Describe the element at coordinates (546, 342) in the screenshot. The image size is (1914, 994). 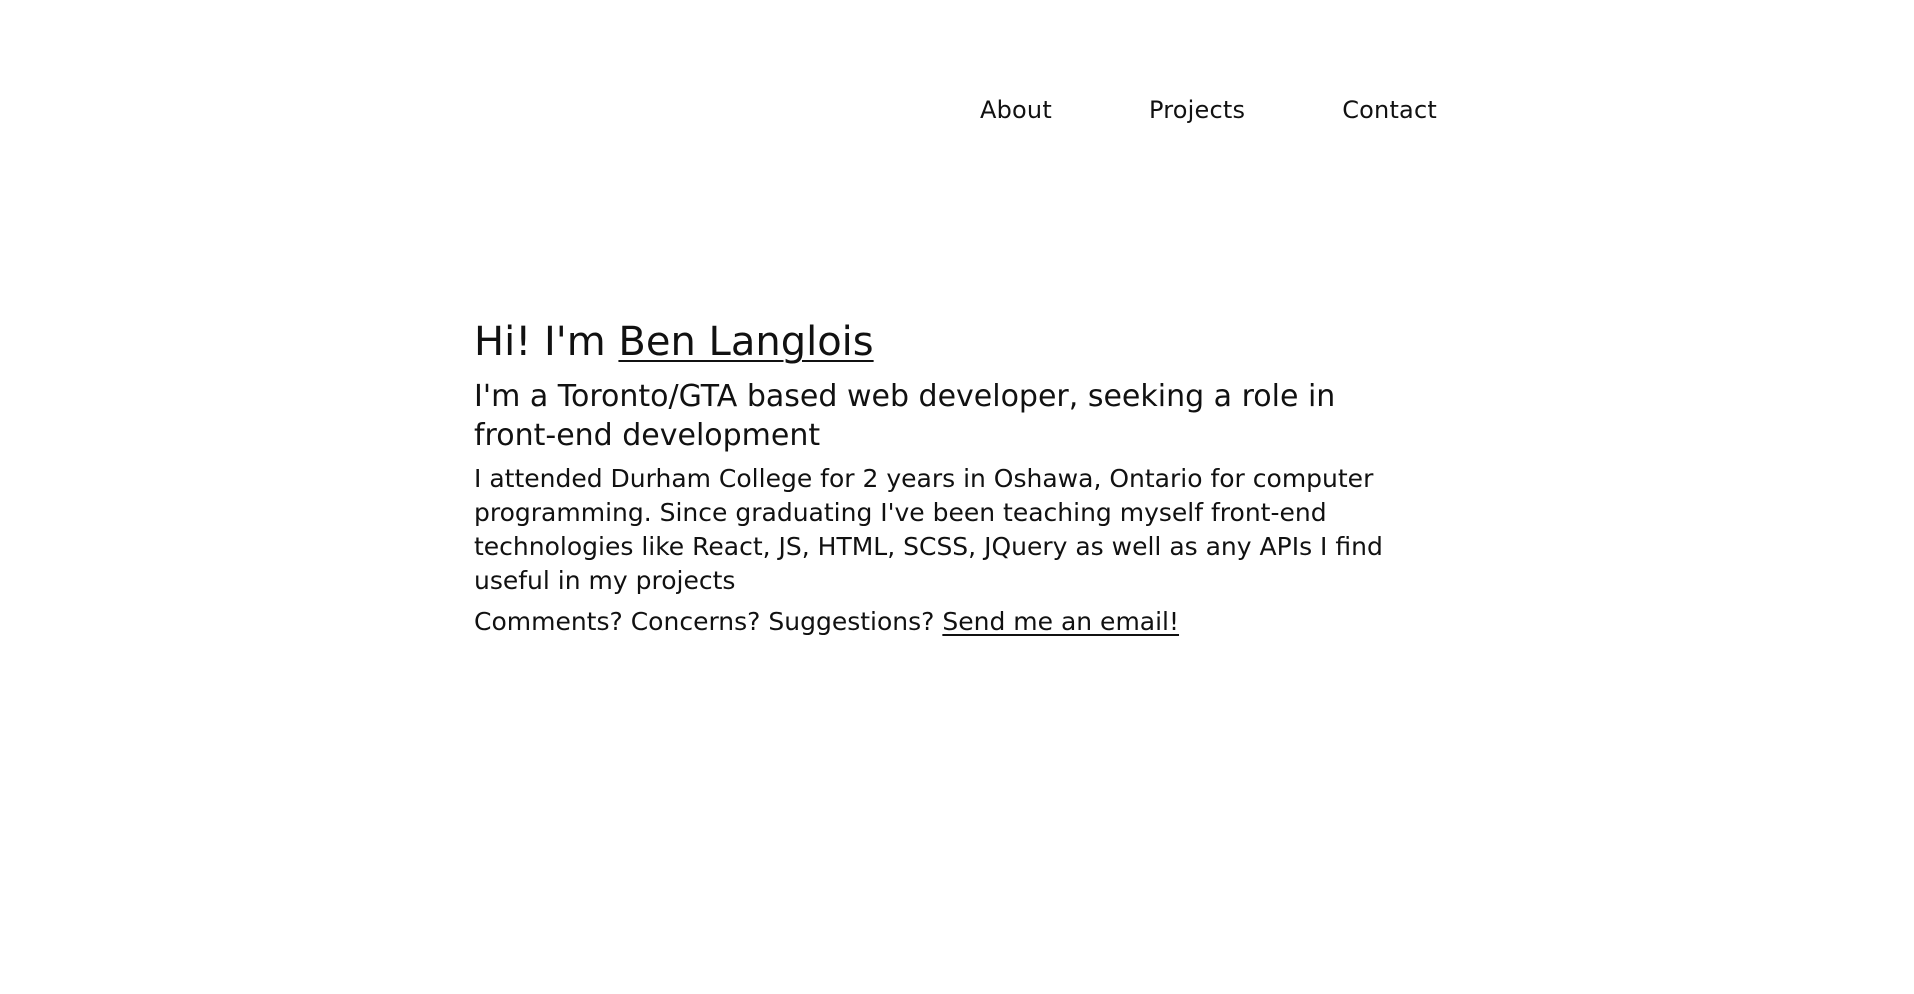
I see `greeting-prefix: Hi! I'm` at that location.